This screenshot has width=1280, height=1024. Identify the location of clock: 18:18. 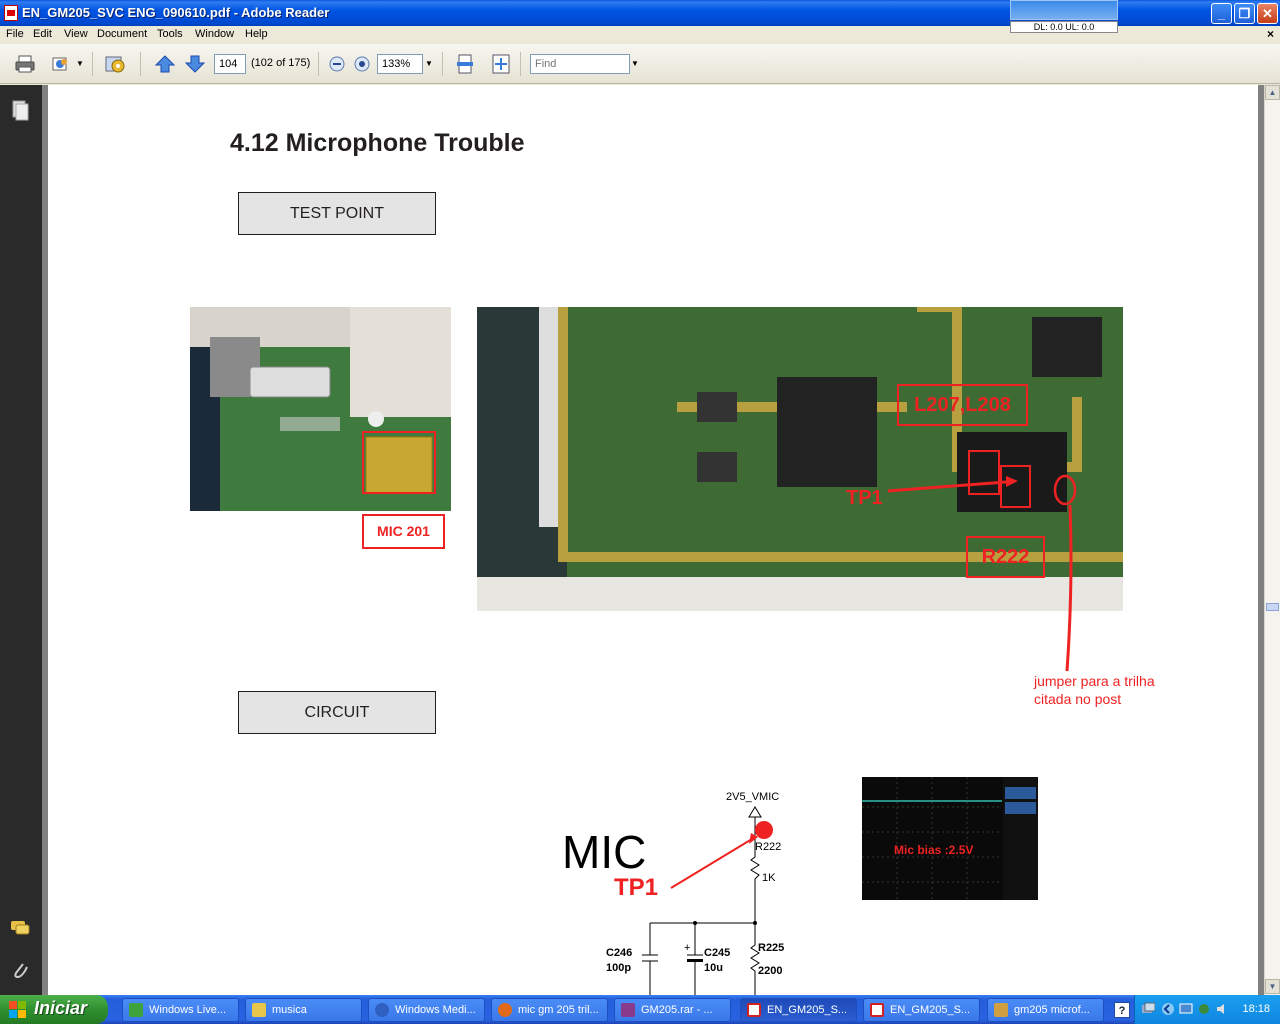
(1256, 1009).